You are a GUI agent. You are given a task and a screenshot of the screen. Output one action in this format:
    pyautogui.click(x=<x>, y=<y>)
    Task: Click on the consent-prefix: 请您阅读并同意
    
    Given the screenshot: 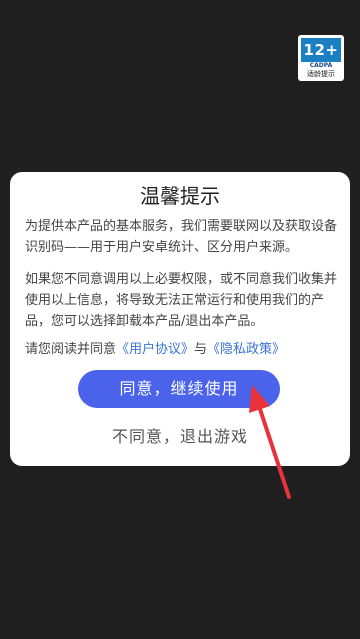 What is the action you would take?
    pyautogui.click(x=71, y=349)
    